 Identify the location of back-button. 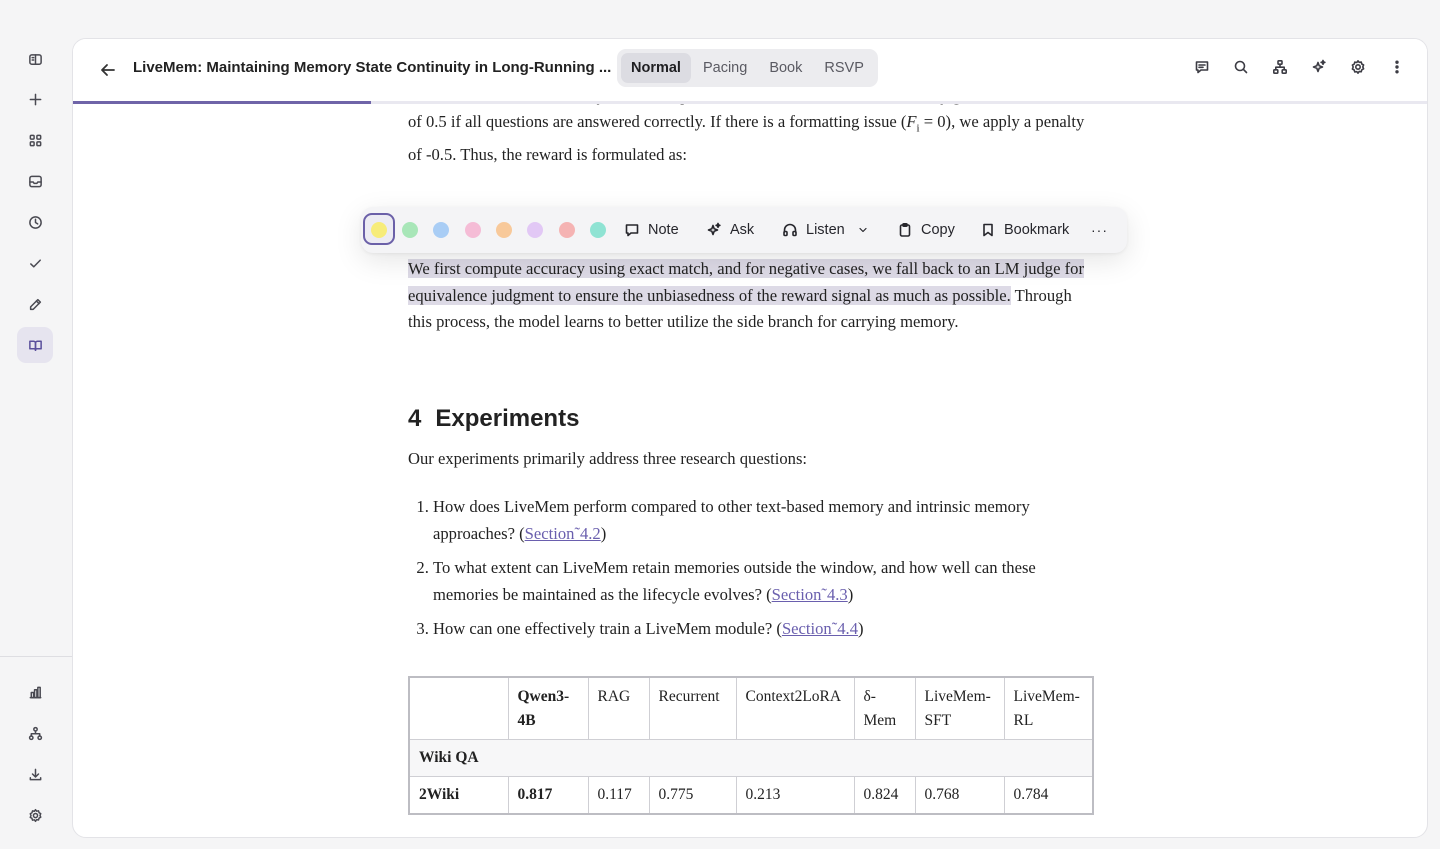
(108, 70).